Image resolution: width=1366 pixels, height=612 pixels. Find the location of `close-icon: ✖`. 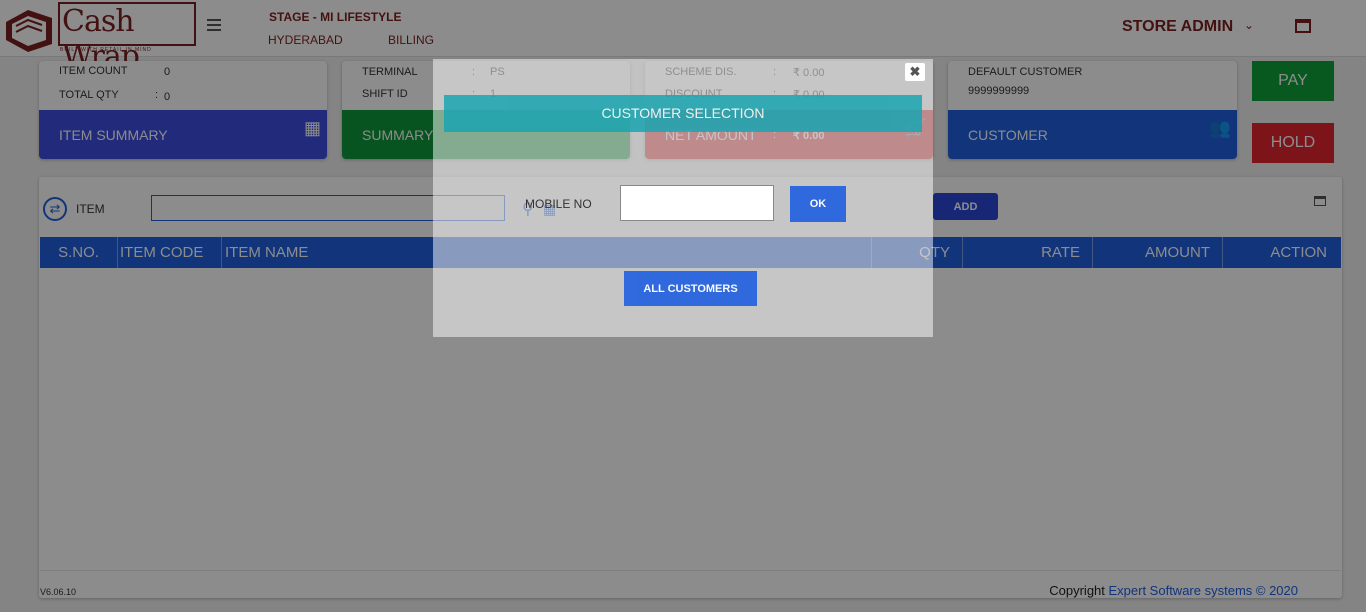

close-icon: ✖ is located at coordinates (915, 72).